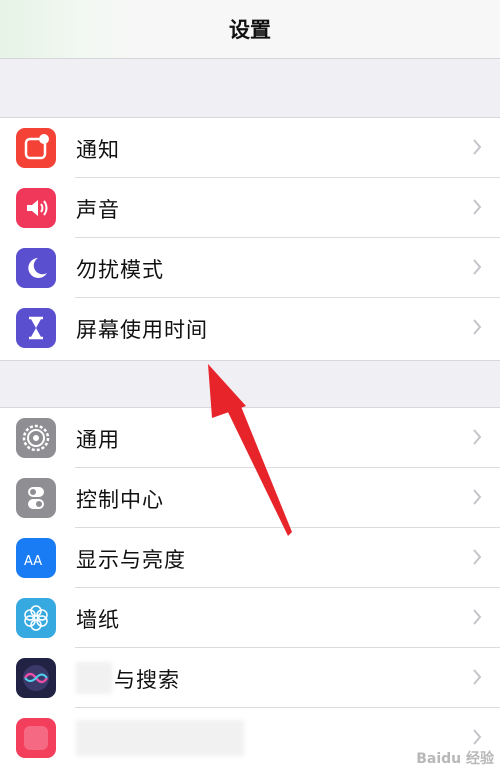 This screenshot has height=771, width=500. What do you see at coordinates (131, 560) in the screenshot?
I see `row-label: 显示与亮度` at bounding box center [131, 560].